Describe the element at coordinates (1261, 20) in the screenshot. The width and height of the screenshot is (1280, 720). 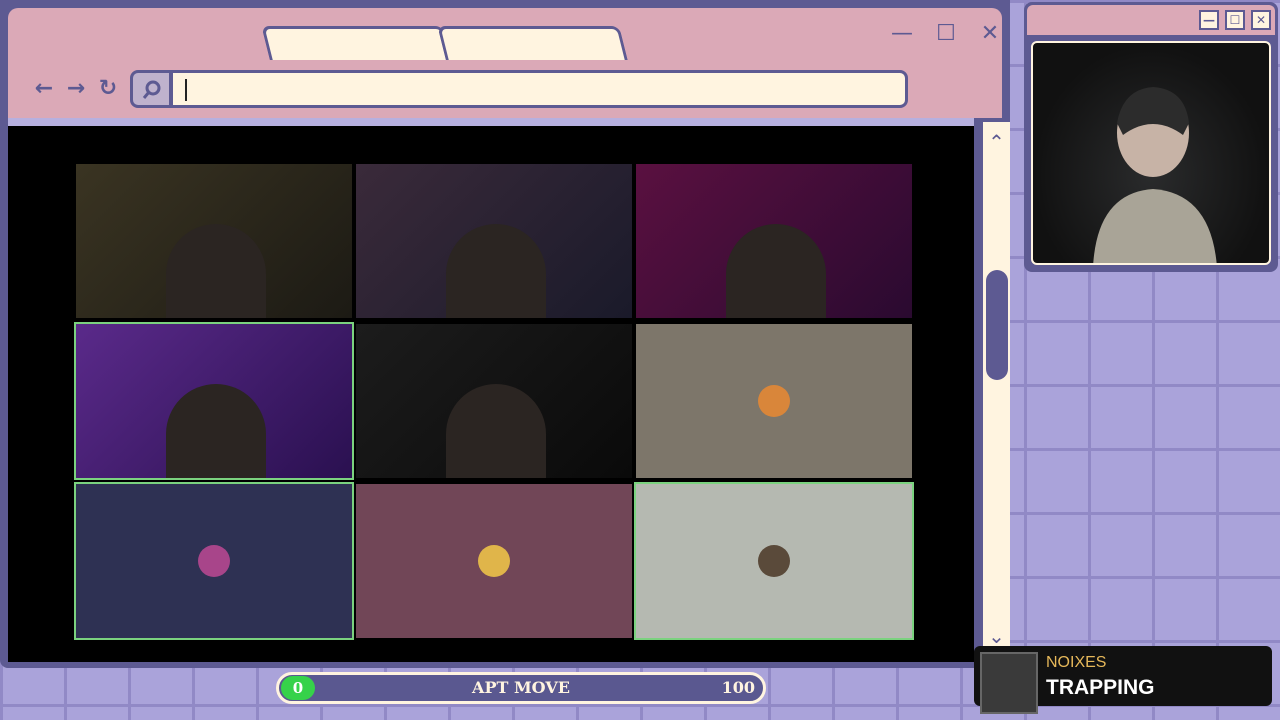
I see `camera-close-button: ✕` at that location.